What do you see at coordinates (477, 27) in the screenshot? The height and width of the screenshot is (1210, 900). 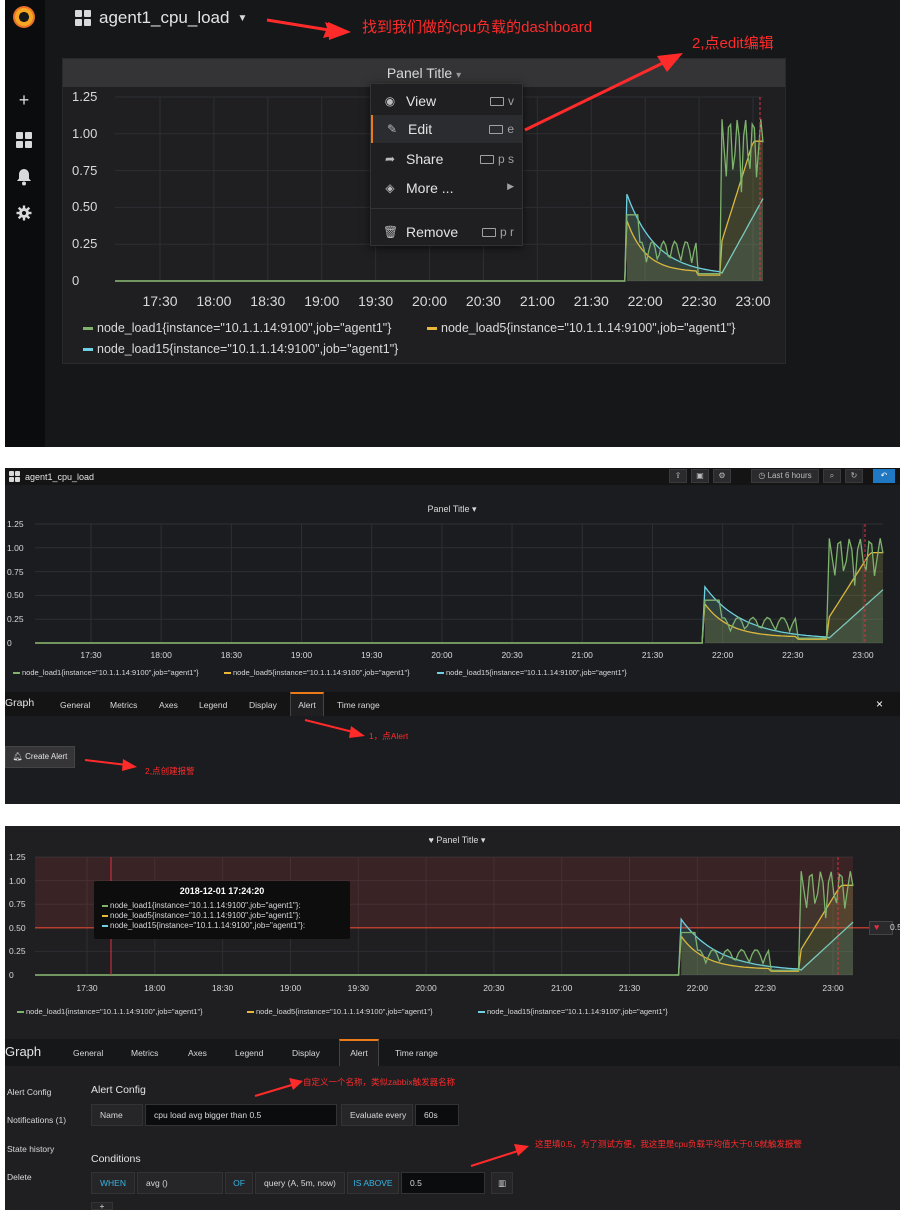 I see `annotation-find-dashboard: 找到我们做的cpu负载的dashboard` at bounding box center [477, 27].